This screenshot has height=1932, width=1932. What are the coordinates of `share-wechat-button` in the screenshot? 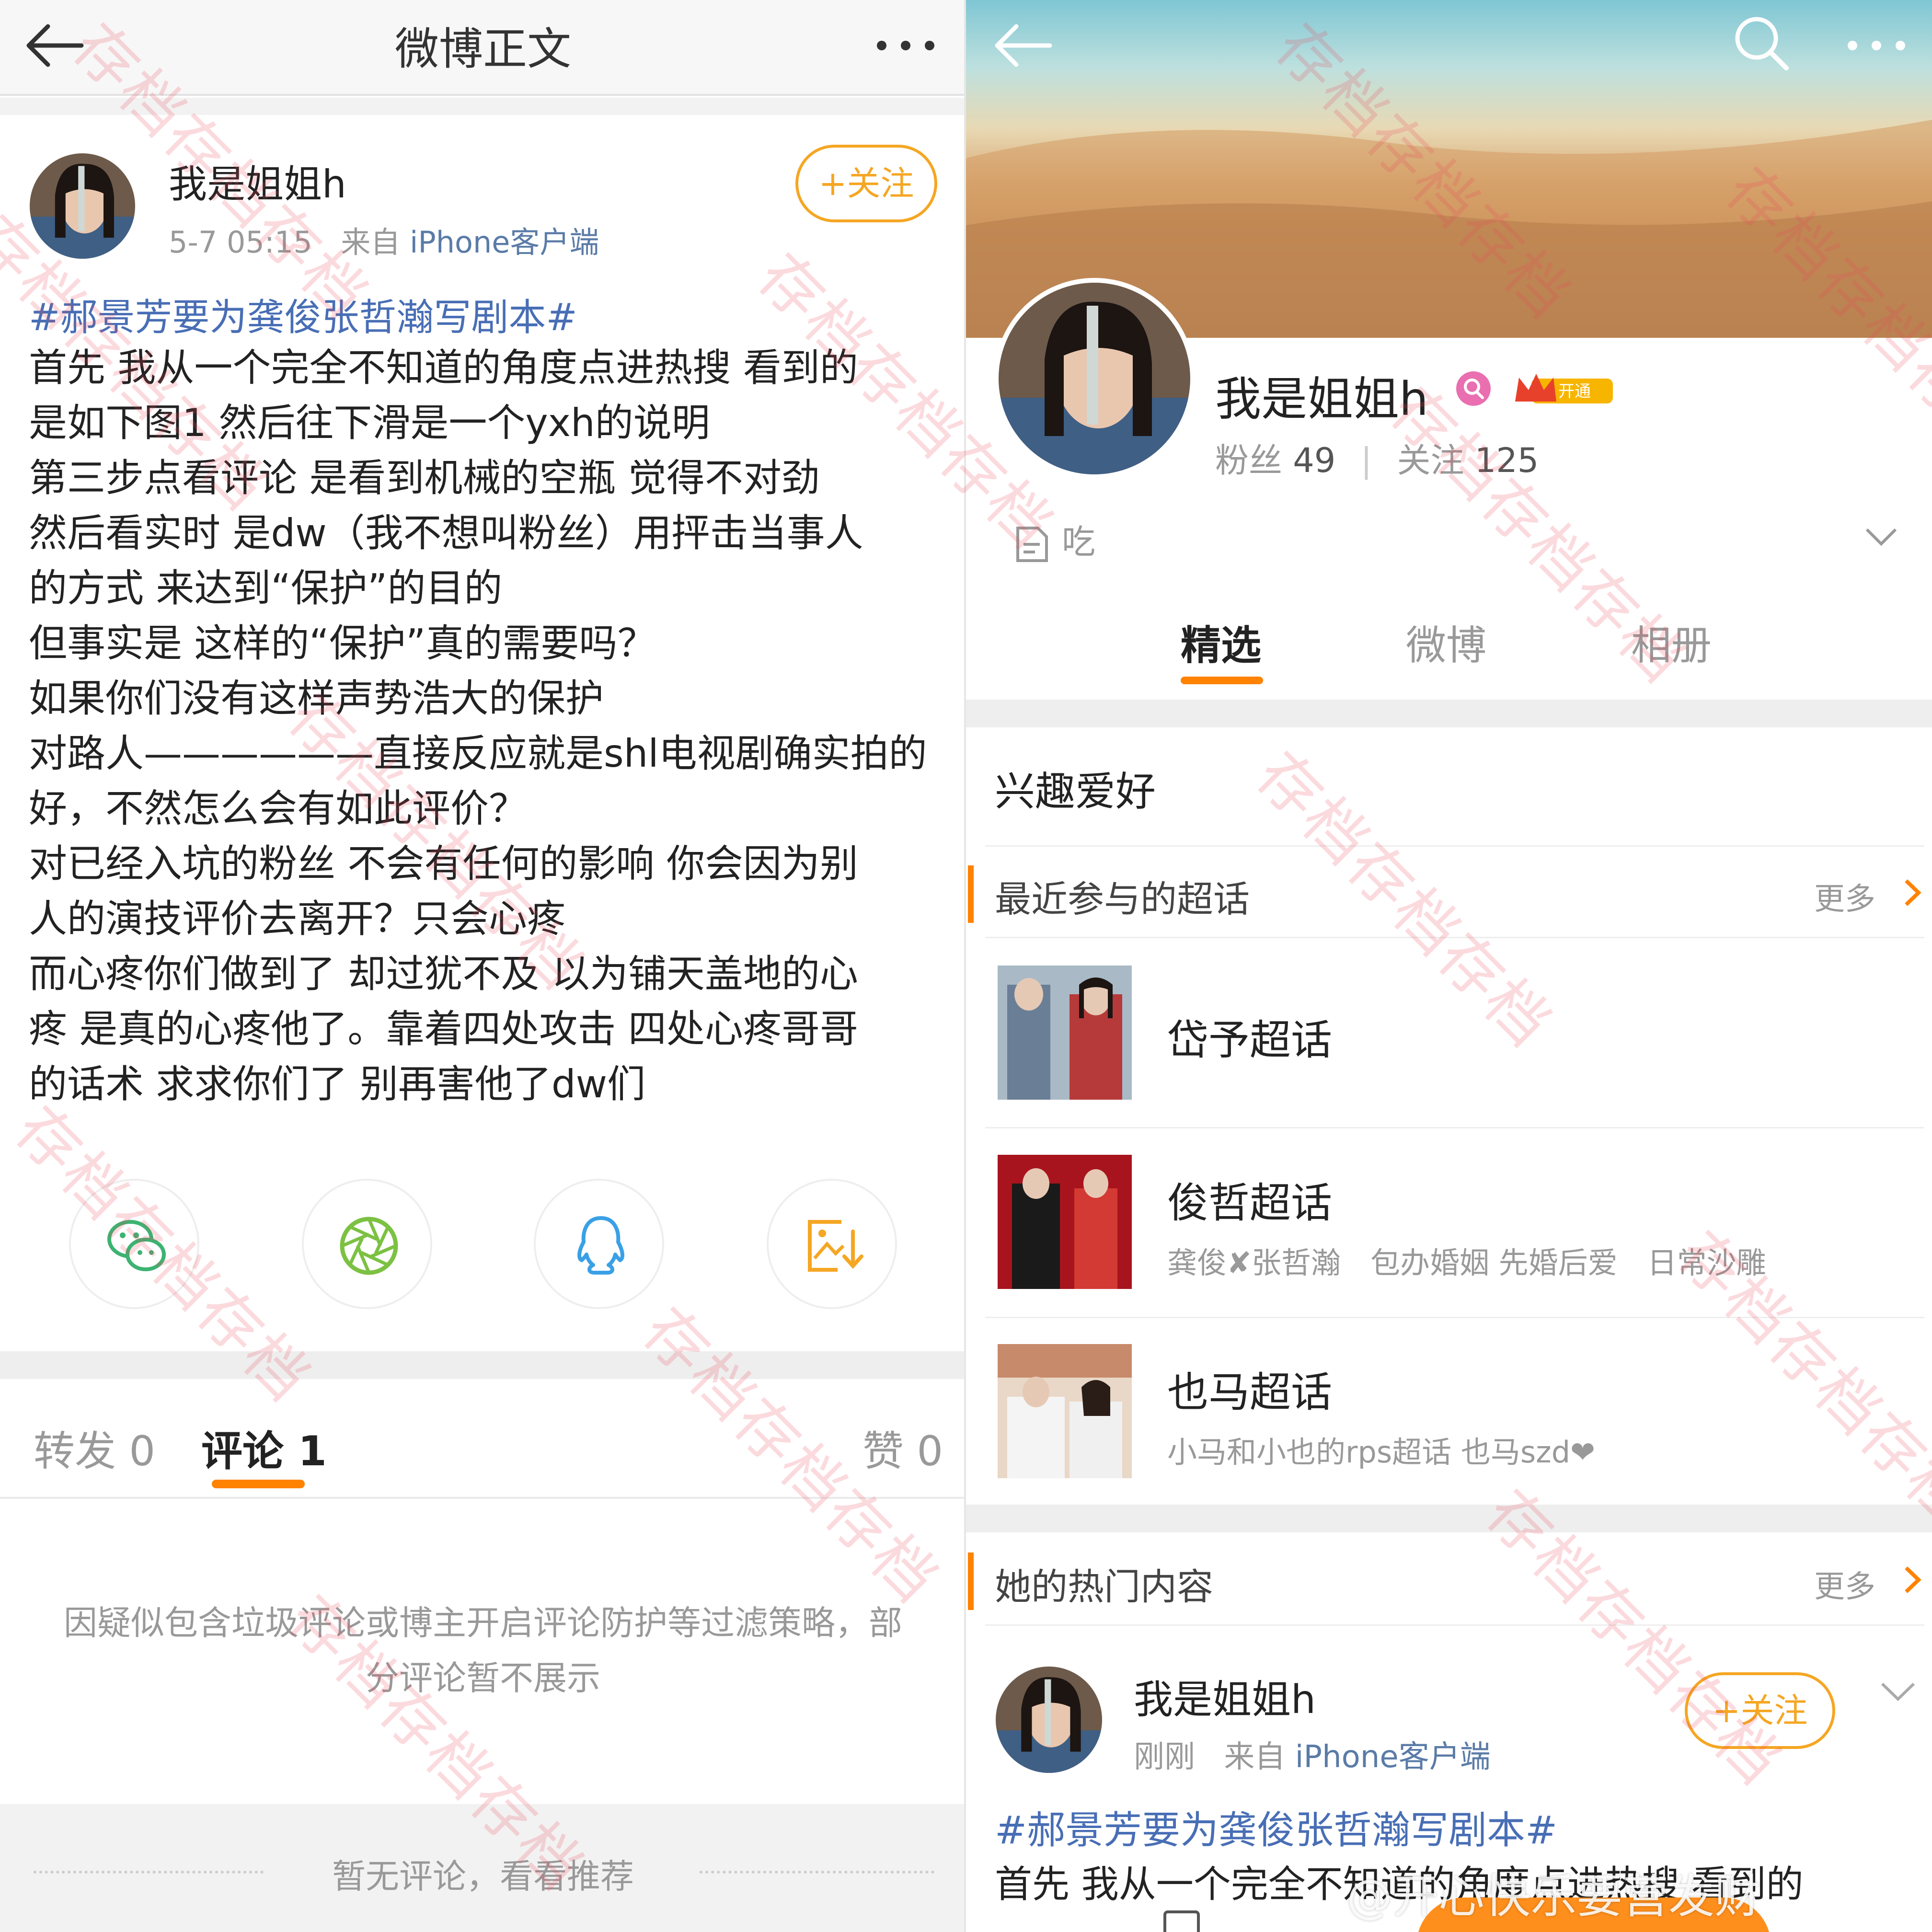 It's located at (134, 1244).